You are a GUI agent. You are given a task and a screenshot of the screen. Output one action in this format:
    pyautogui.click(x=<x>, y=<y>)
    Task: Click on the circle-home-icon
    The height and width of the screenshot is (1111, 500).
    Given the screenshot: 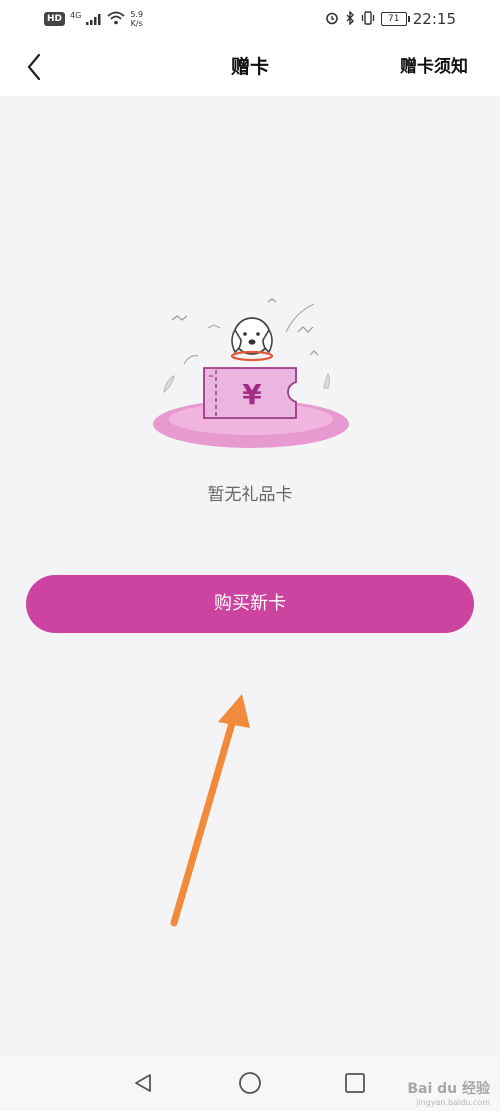 What is the action you would take?
    pyautogui.click(x=250, y=1083)
    